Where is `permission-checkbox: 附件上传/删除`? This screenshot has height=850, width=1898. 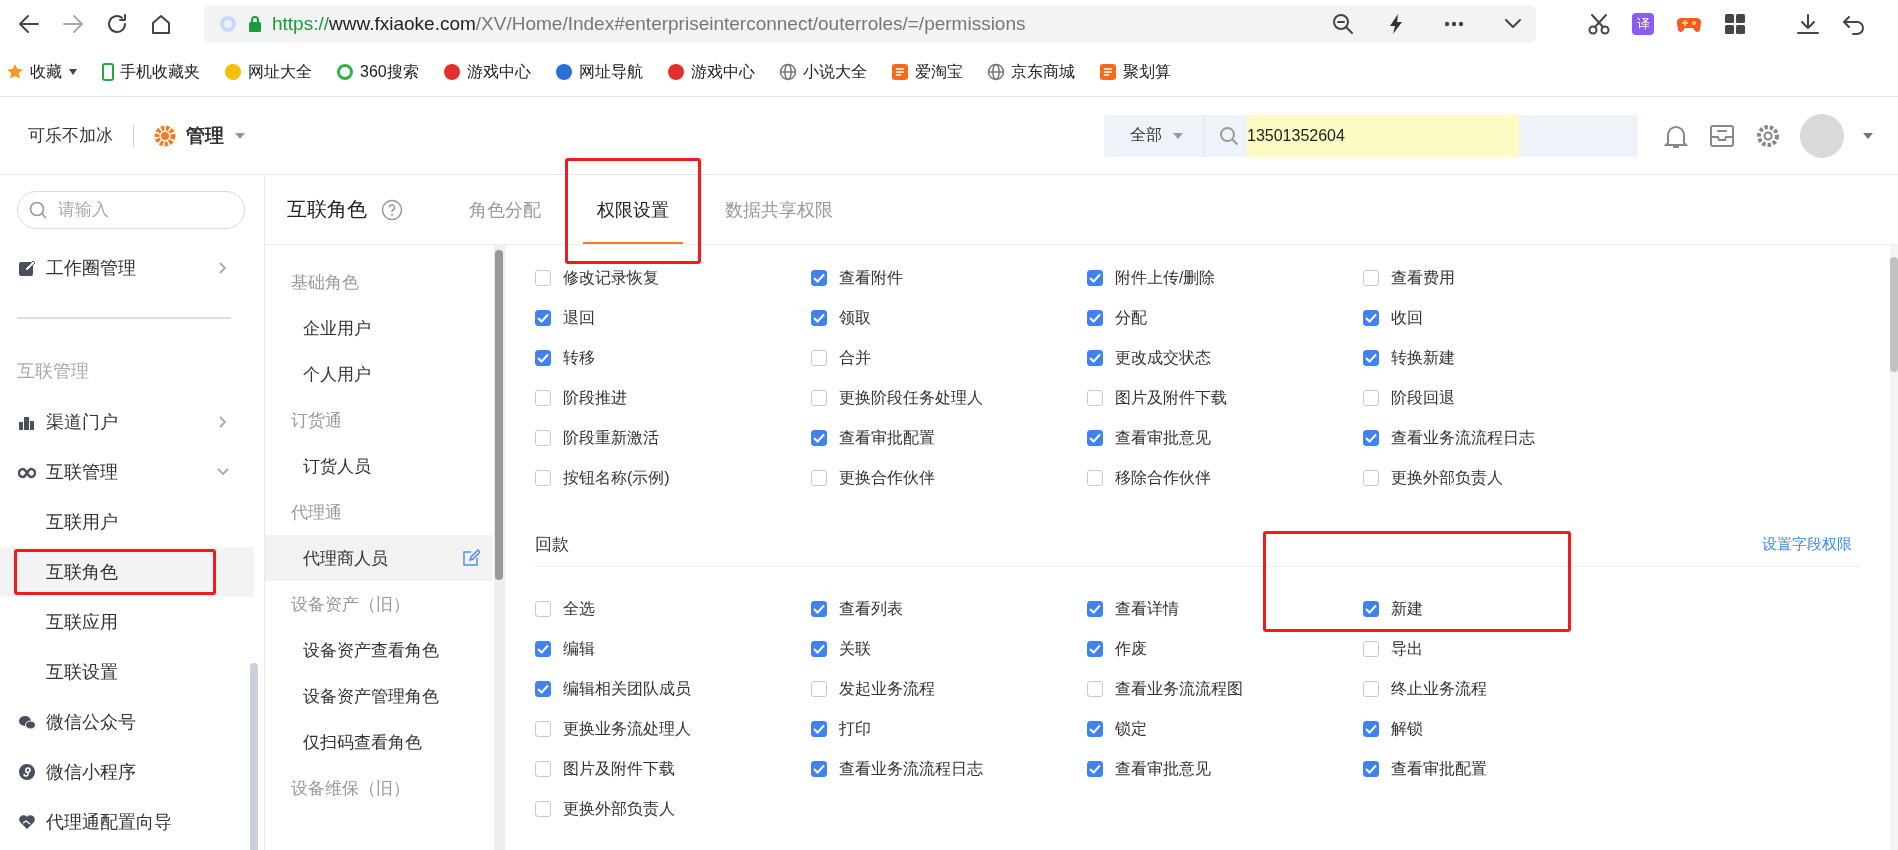 permission-checkbox: 附件上传/删除 is located at coordinates (1151, 278).